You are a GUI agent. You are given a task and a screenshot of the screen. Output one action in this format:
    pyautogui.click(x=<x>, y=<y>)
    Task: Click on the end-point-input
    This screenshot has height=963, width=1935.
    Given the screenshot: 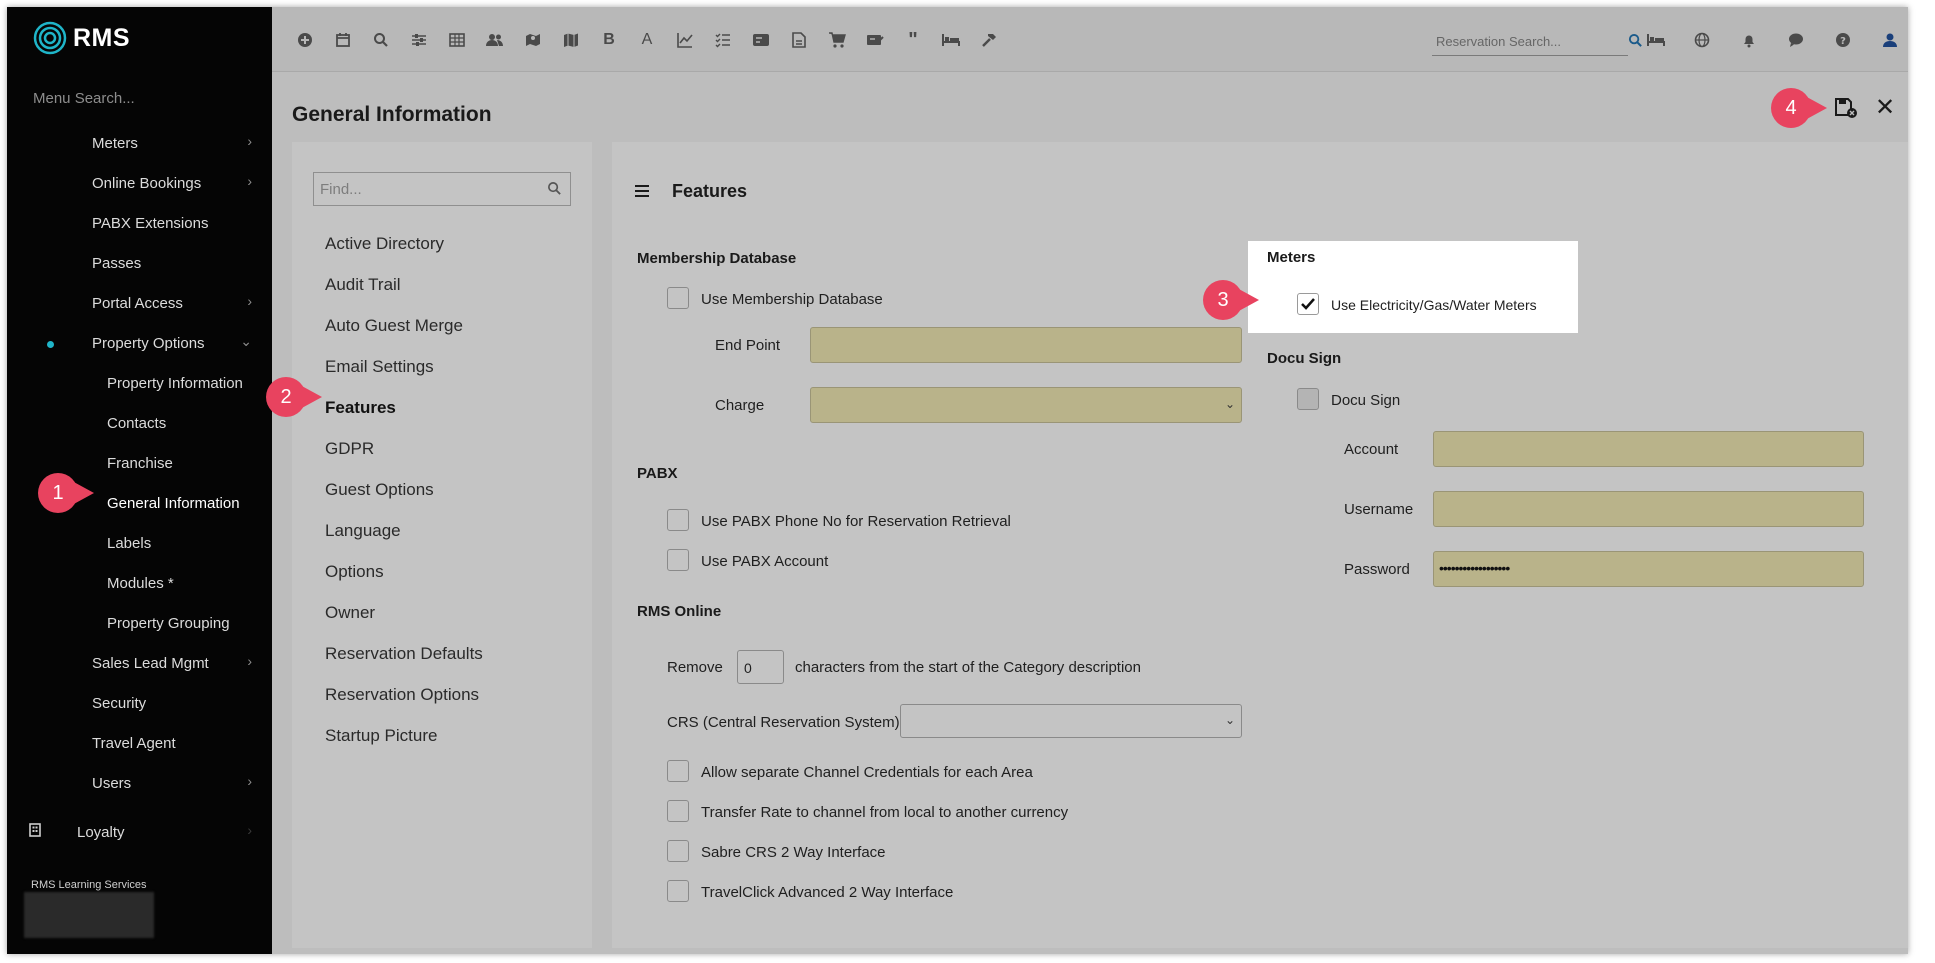 What is the action you would take?
    pyautogui.click(x=1026, y=345)
    